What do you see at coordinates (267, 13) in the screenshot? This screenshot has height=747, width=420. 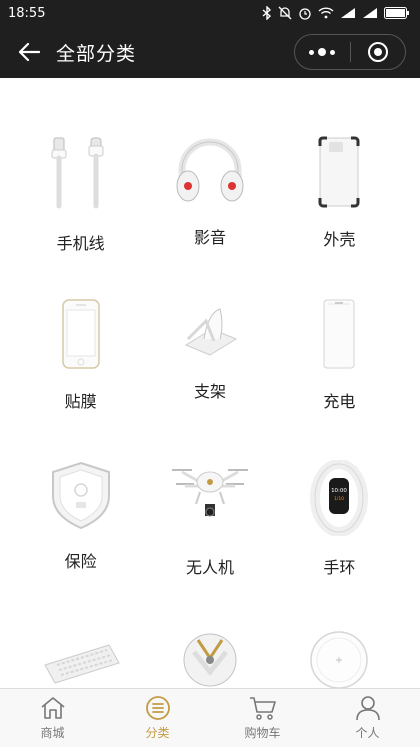 I see `bluetooth-icon` at bounding box center [267, 13].